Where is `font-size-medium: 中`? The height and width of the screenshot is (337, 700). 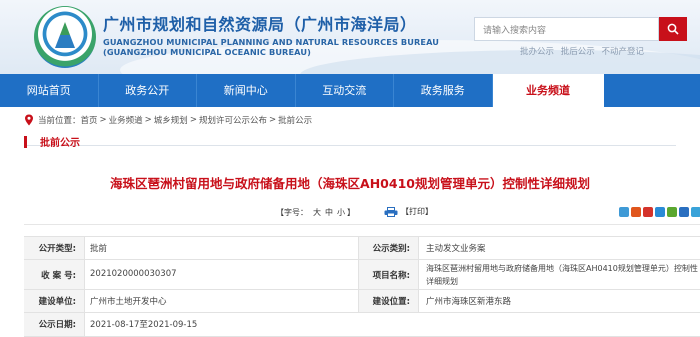
font-size-medium: 中 is located at coordinates (329, 212).